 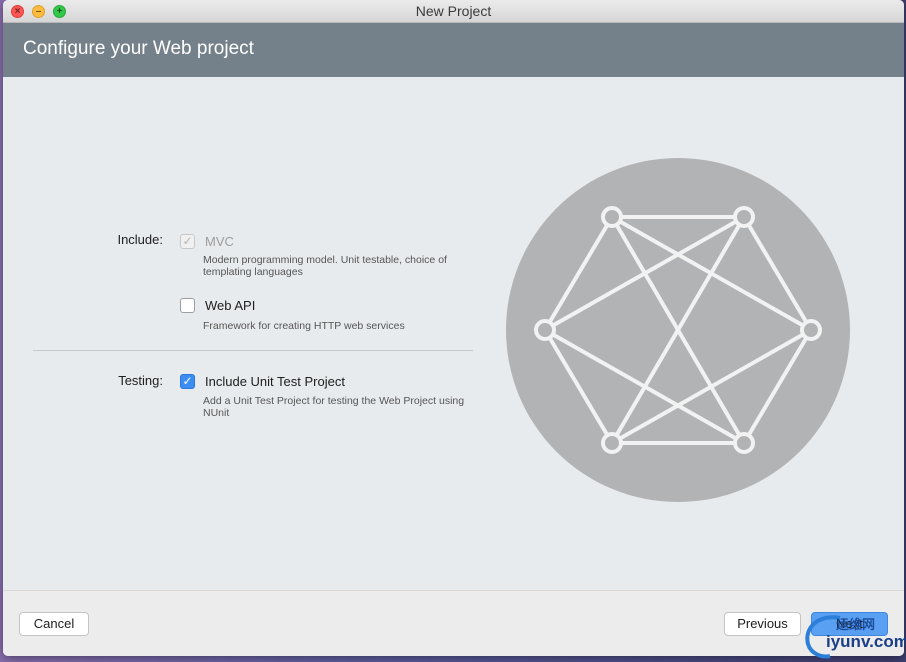 I want to click on close-window-button: ×, so click(x=17, y=11).